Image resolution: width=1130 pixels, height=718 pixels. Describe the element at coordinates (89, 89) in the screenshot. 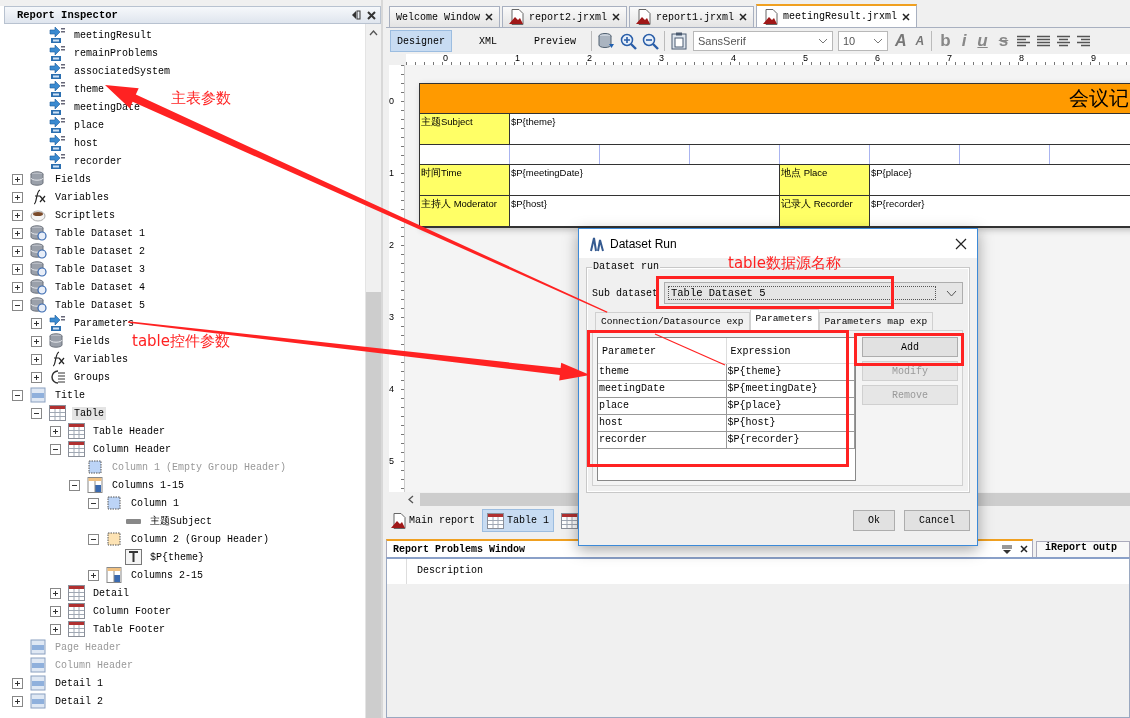

I see `tree-item: theme` at that location.